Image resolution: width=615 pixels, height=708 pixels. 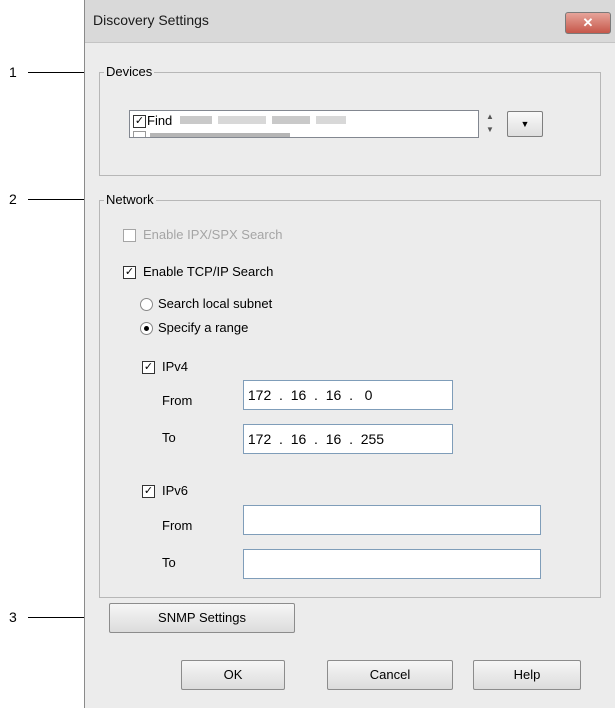 I want to click on search-local-subnet-radio, so click(x=146, y=304).